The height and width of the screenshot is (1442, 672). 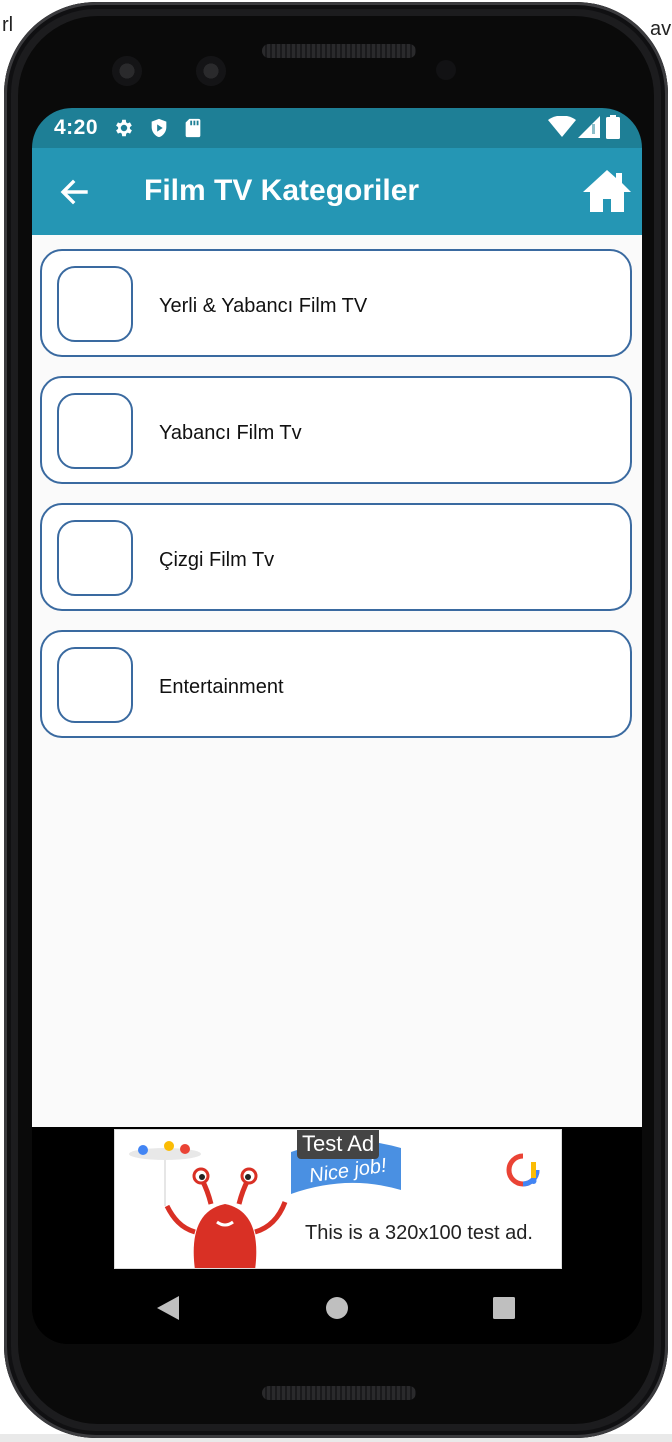 I want to click on category-label: Yabancı Film Tv, so click(x=230, y=433).